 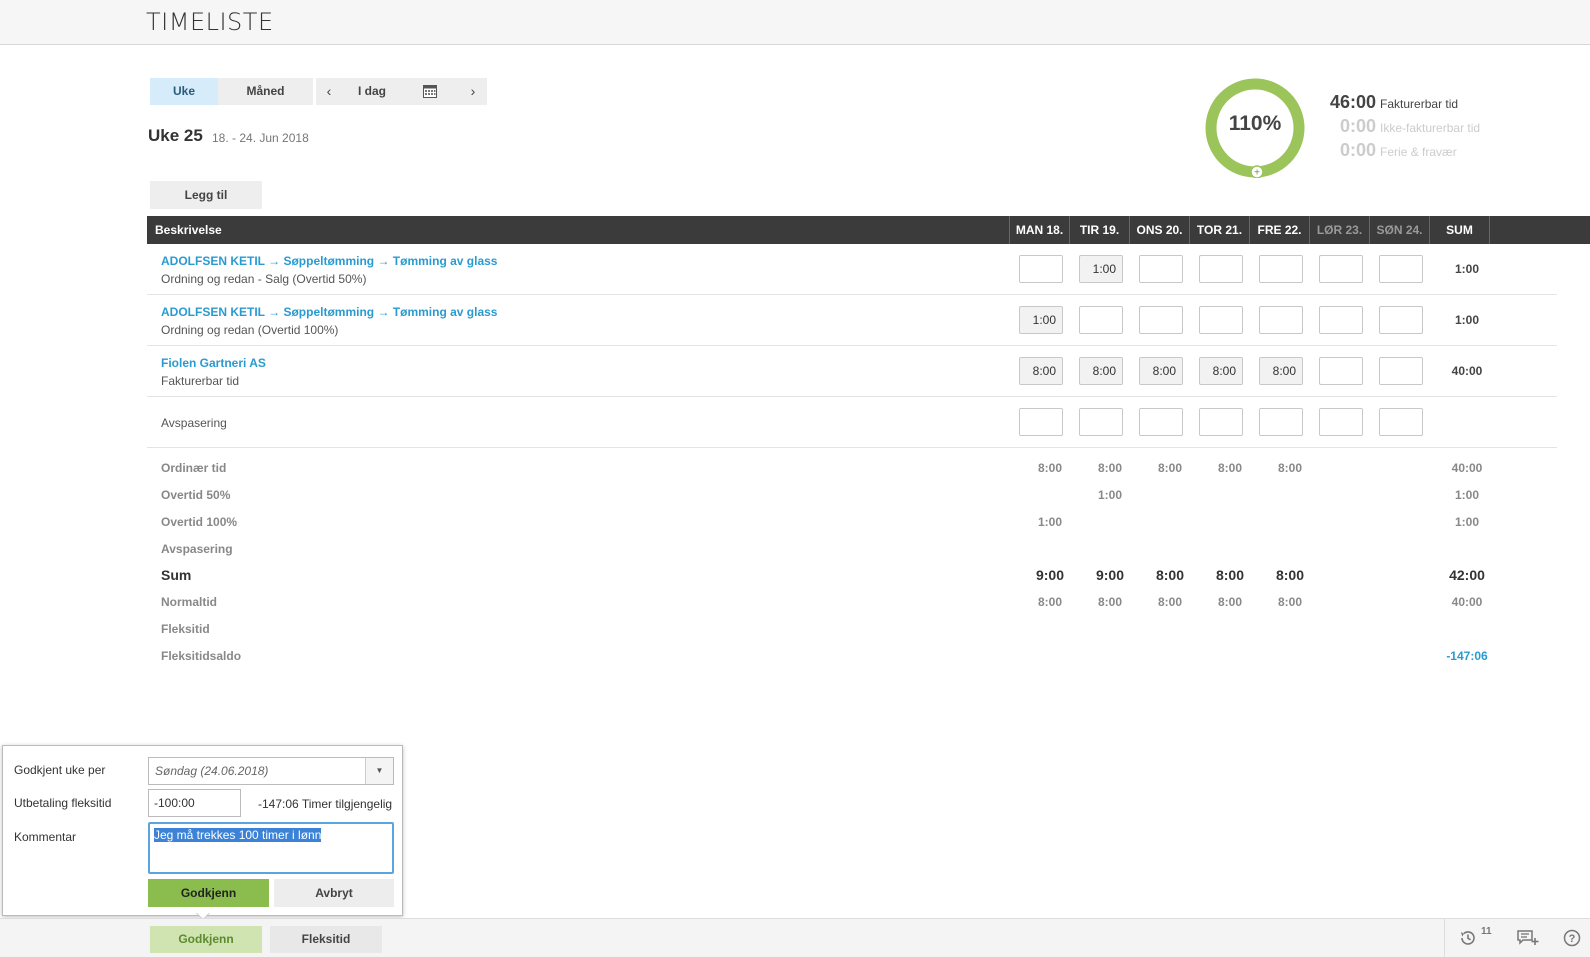 What do you see at coordinates (795, 937) in the screenshot?
I see `footer-bar: Godkjenn Fleksitid 11 ?` at bounding box center [795, 937].